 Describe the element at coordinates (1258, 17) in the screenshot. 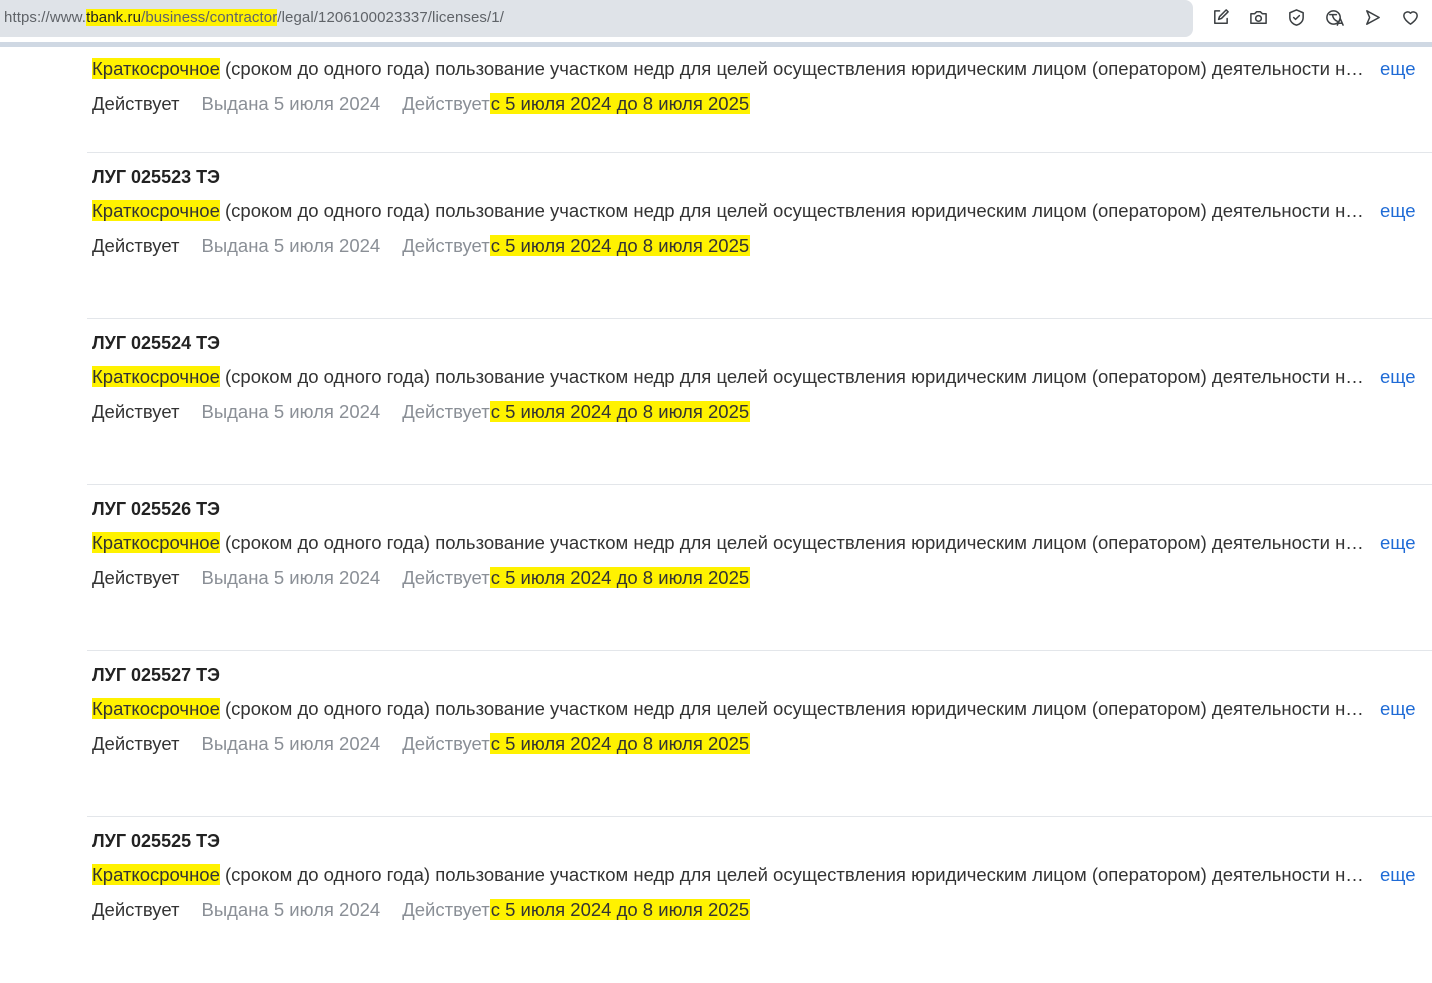

I see `camera-icon` at that location.